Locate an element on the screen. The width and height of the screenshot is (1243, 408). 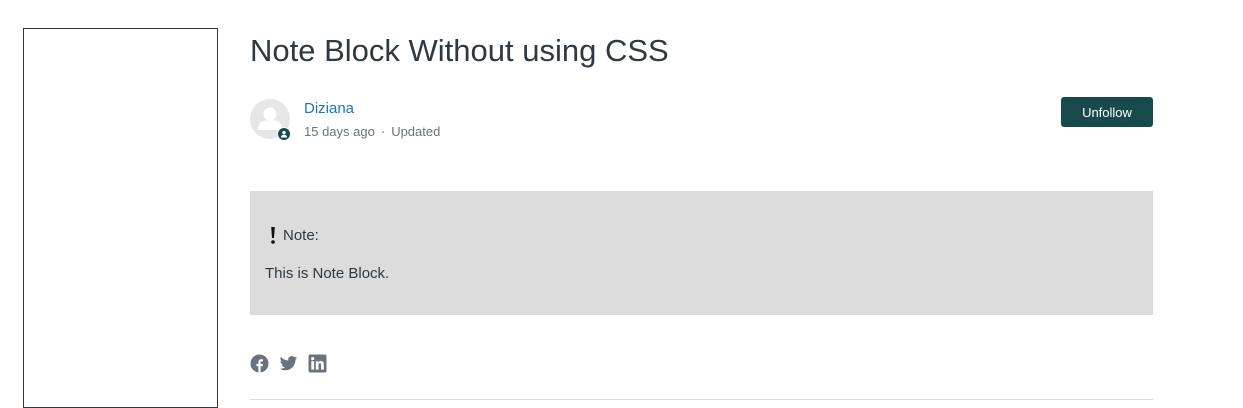
updated-status: Updated is located at coordinates (416, 131).